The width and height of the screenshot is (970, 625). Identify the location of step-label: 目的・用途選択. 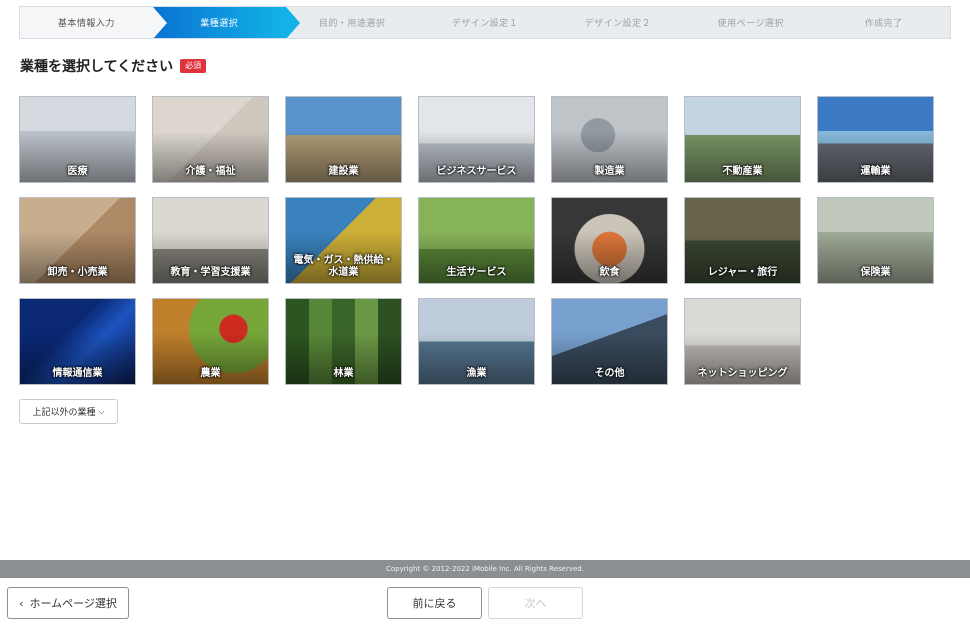
(352, 24).